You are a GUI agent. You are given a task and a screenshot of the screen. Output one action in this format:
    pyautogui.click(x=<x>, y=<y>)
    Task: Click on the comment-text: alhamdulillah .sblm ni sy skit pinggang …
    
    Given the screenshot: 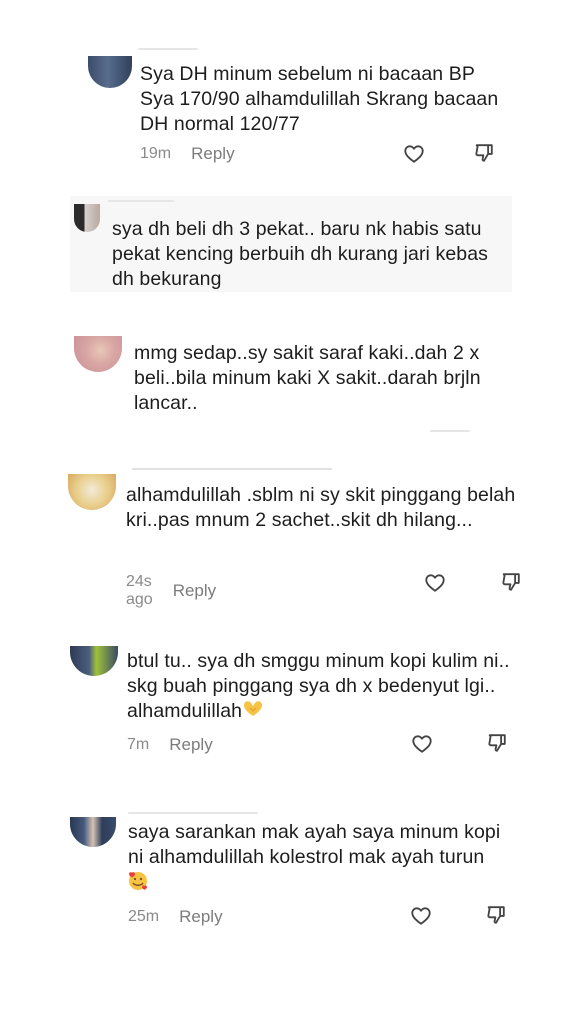 What is the action you would take?
    pyautogui.click(x=321, y=507)
    